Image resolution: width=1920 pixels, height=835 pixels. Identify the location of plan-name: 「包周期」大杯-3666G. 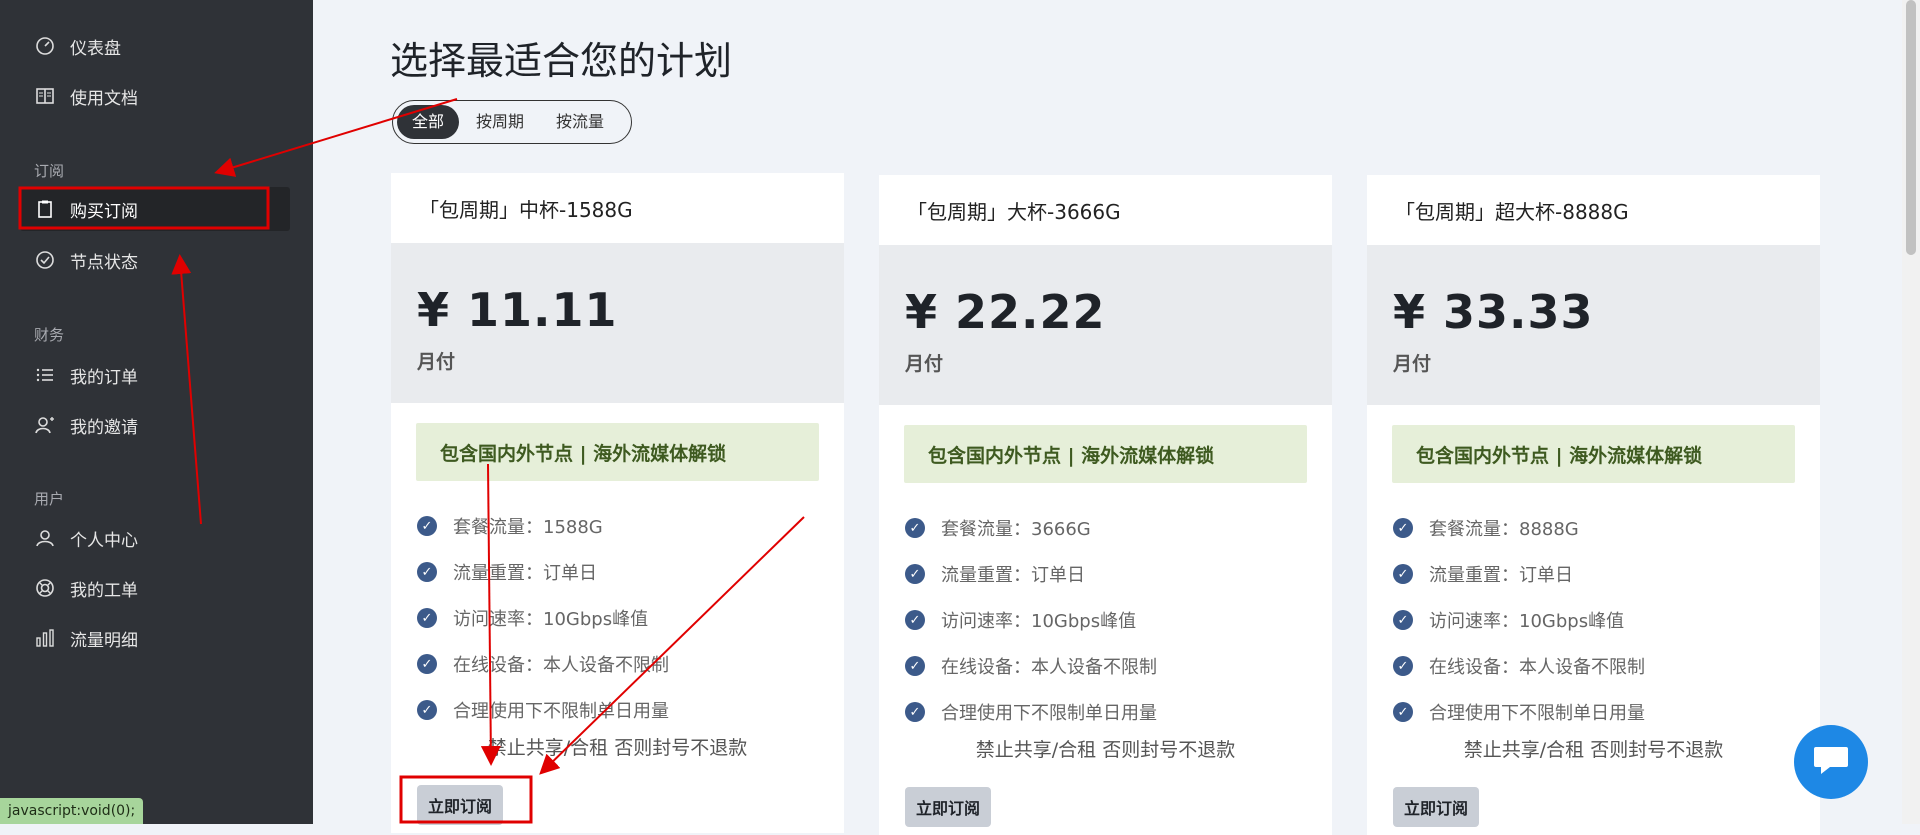
(1014, 211).